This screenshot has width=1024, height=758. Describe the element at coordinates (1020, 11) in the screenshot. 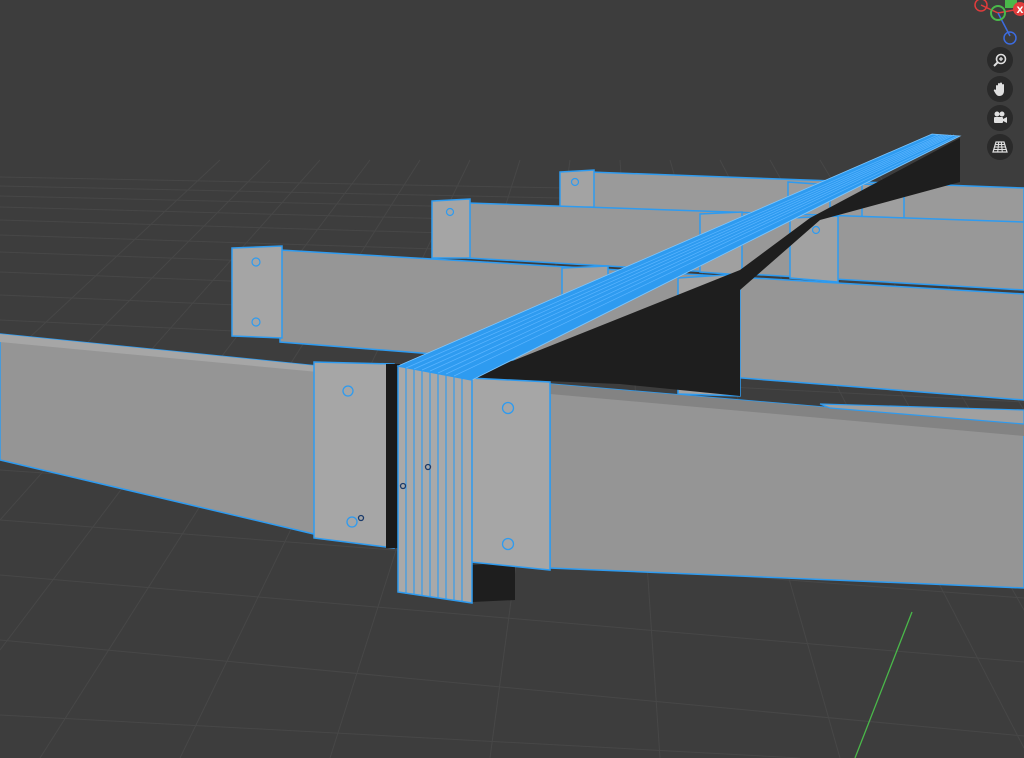

I see `x-axis-label: X` at that location.